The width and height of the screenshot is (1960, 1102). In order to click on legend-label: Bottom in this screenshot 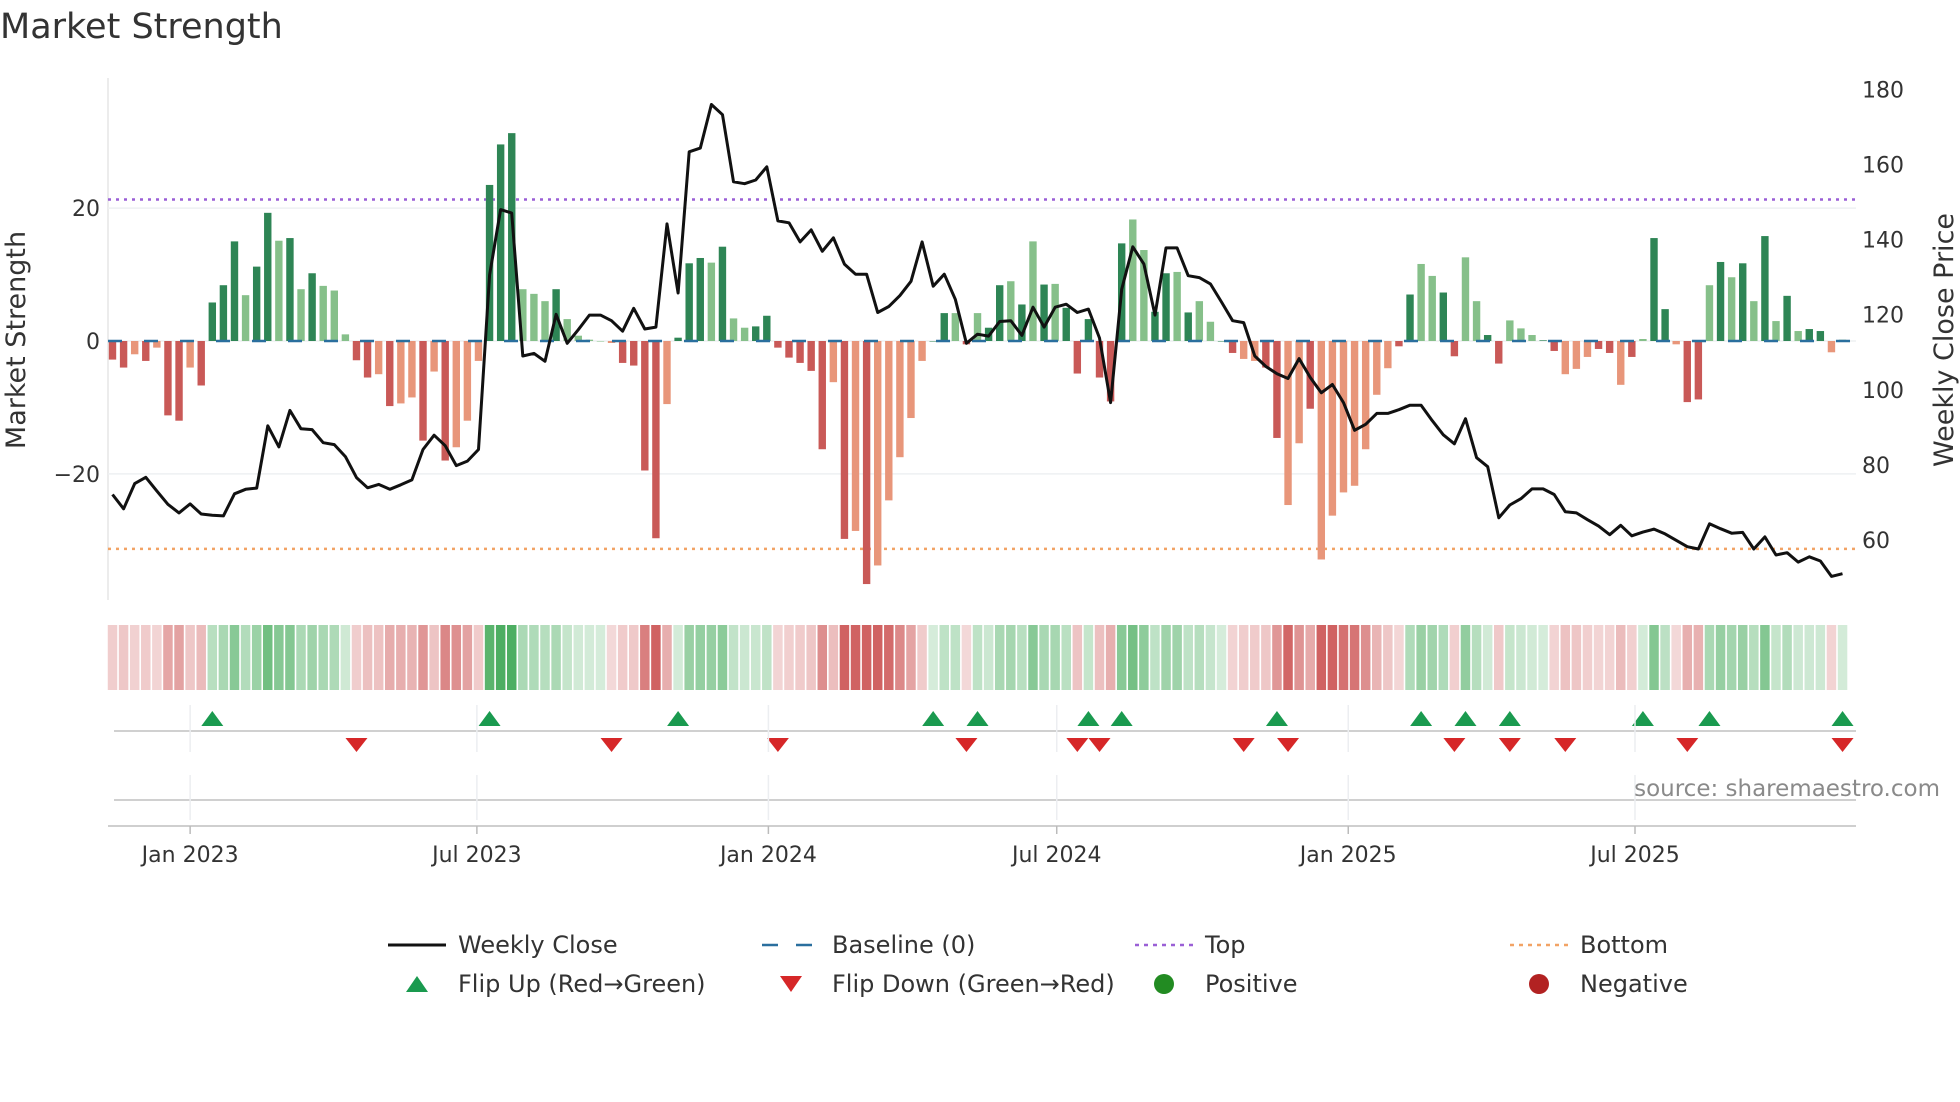, I will do `click(1624, 945)`.